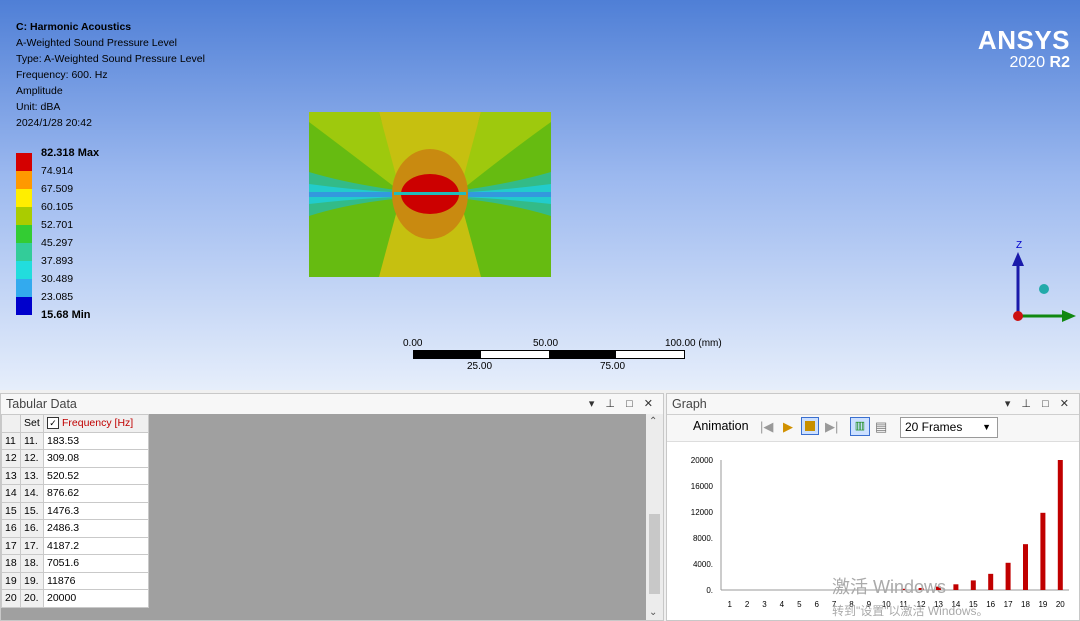 This screenshot has height=621, width=1080. What do you see at coordinates (1018, 316) in the screenshot?
I see `triad-origin` at bounding box center [1018, 316].